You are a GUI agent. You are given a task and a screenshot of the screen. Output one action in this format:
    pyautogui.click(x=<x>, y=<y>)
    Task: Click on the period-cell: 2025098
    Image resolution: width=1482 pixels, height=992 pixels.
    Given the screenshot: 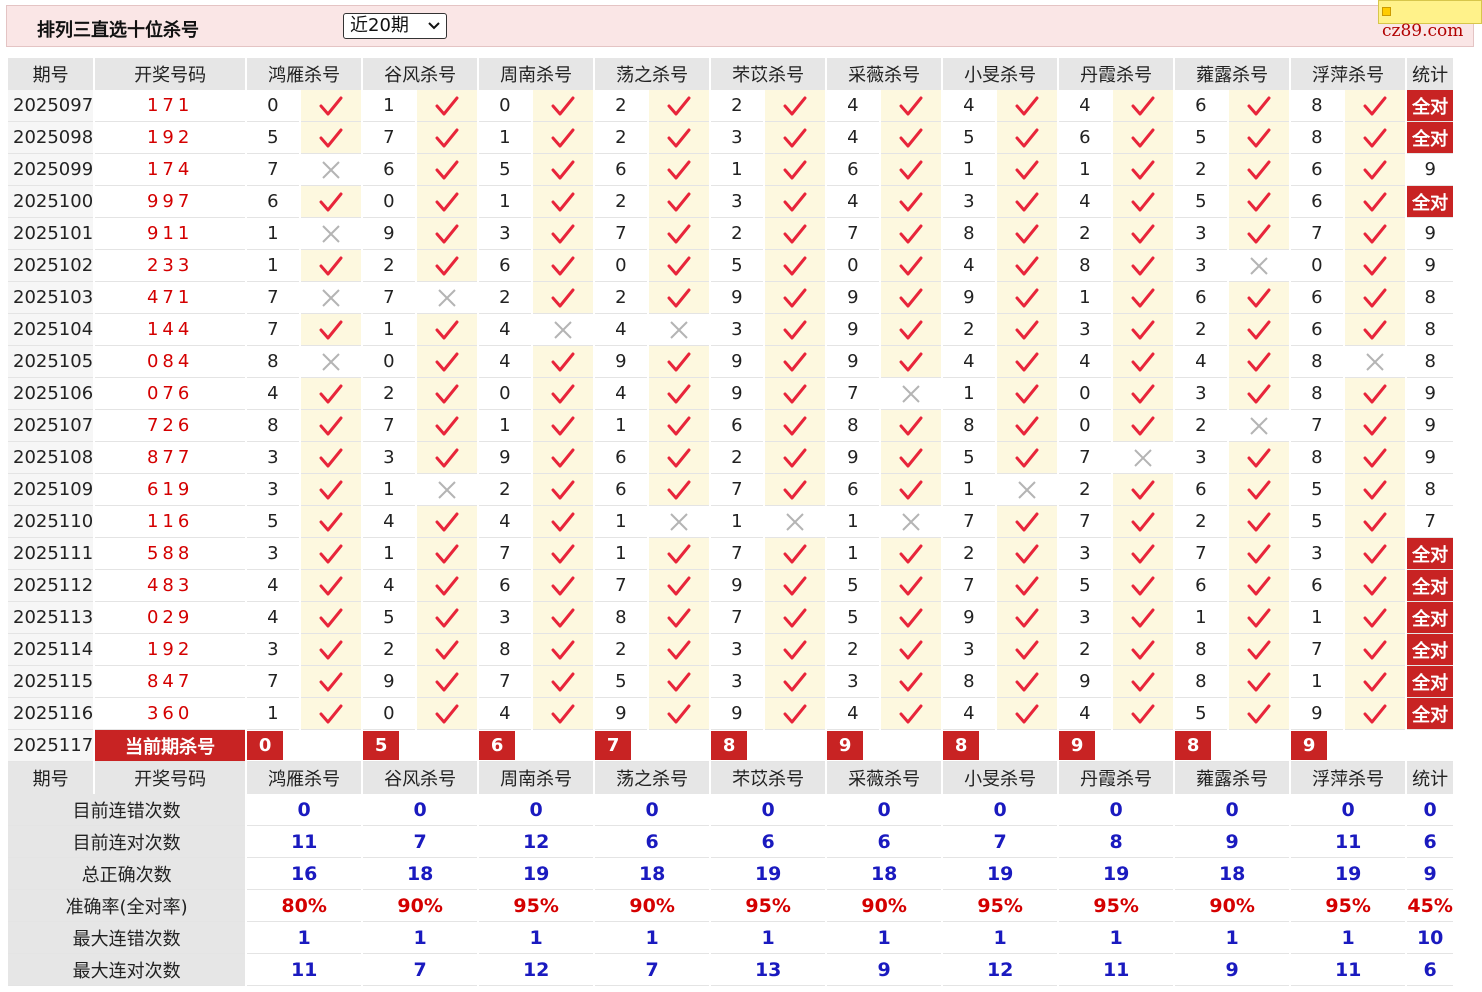 What is the action you would take?
    pyautogui.click(x=51, y=138)
    